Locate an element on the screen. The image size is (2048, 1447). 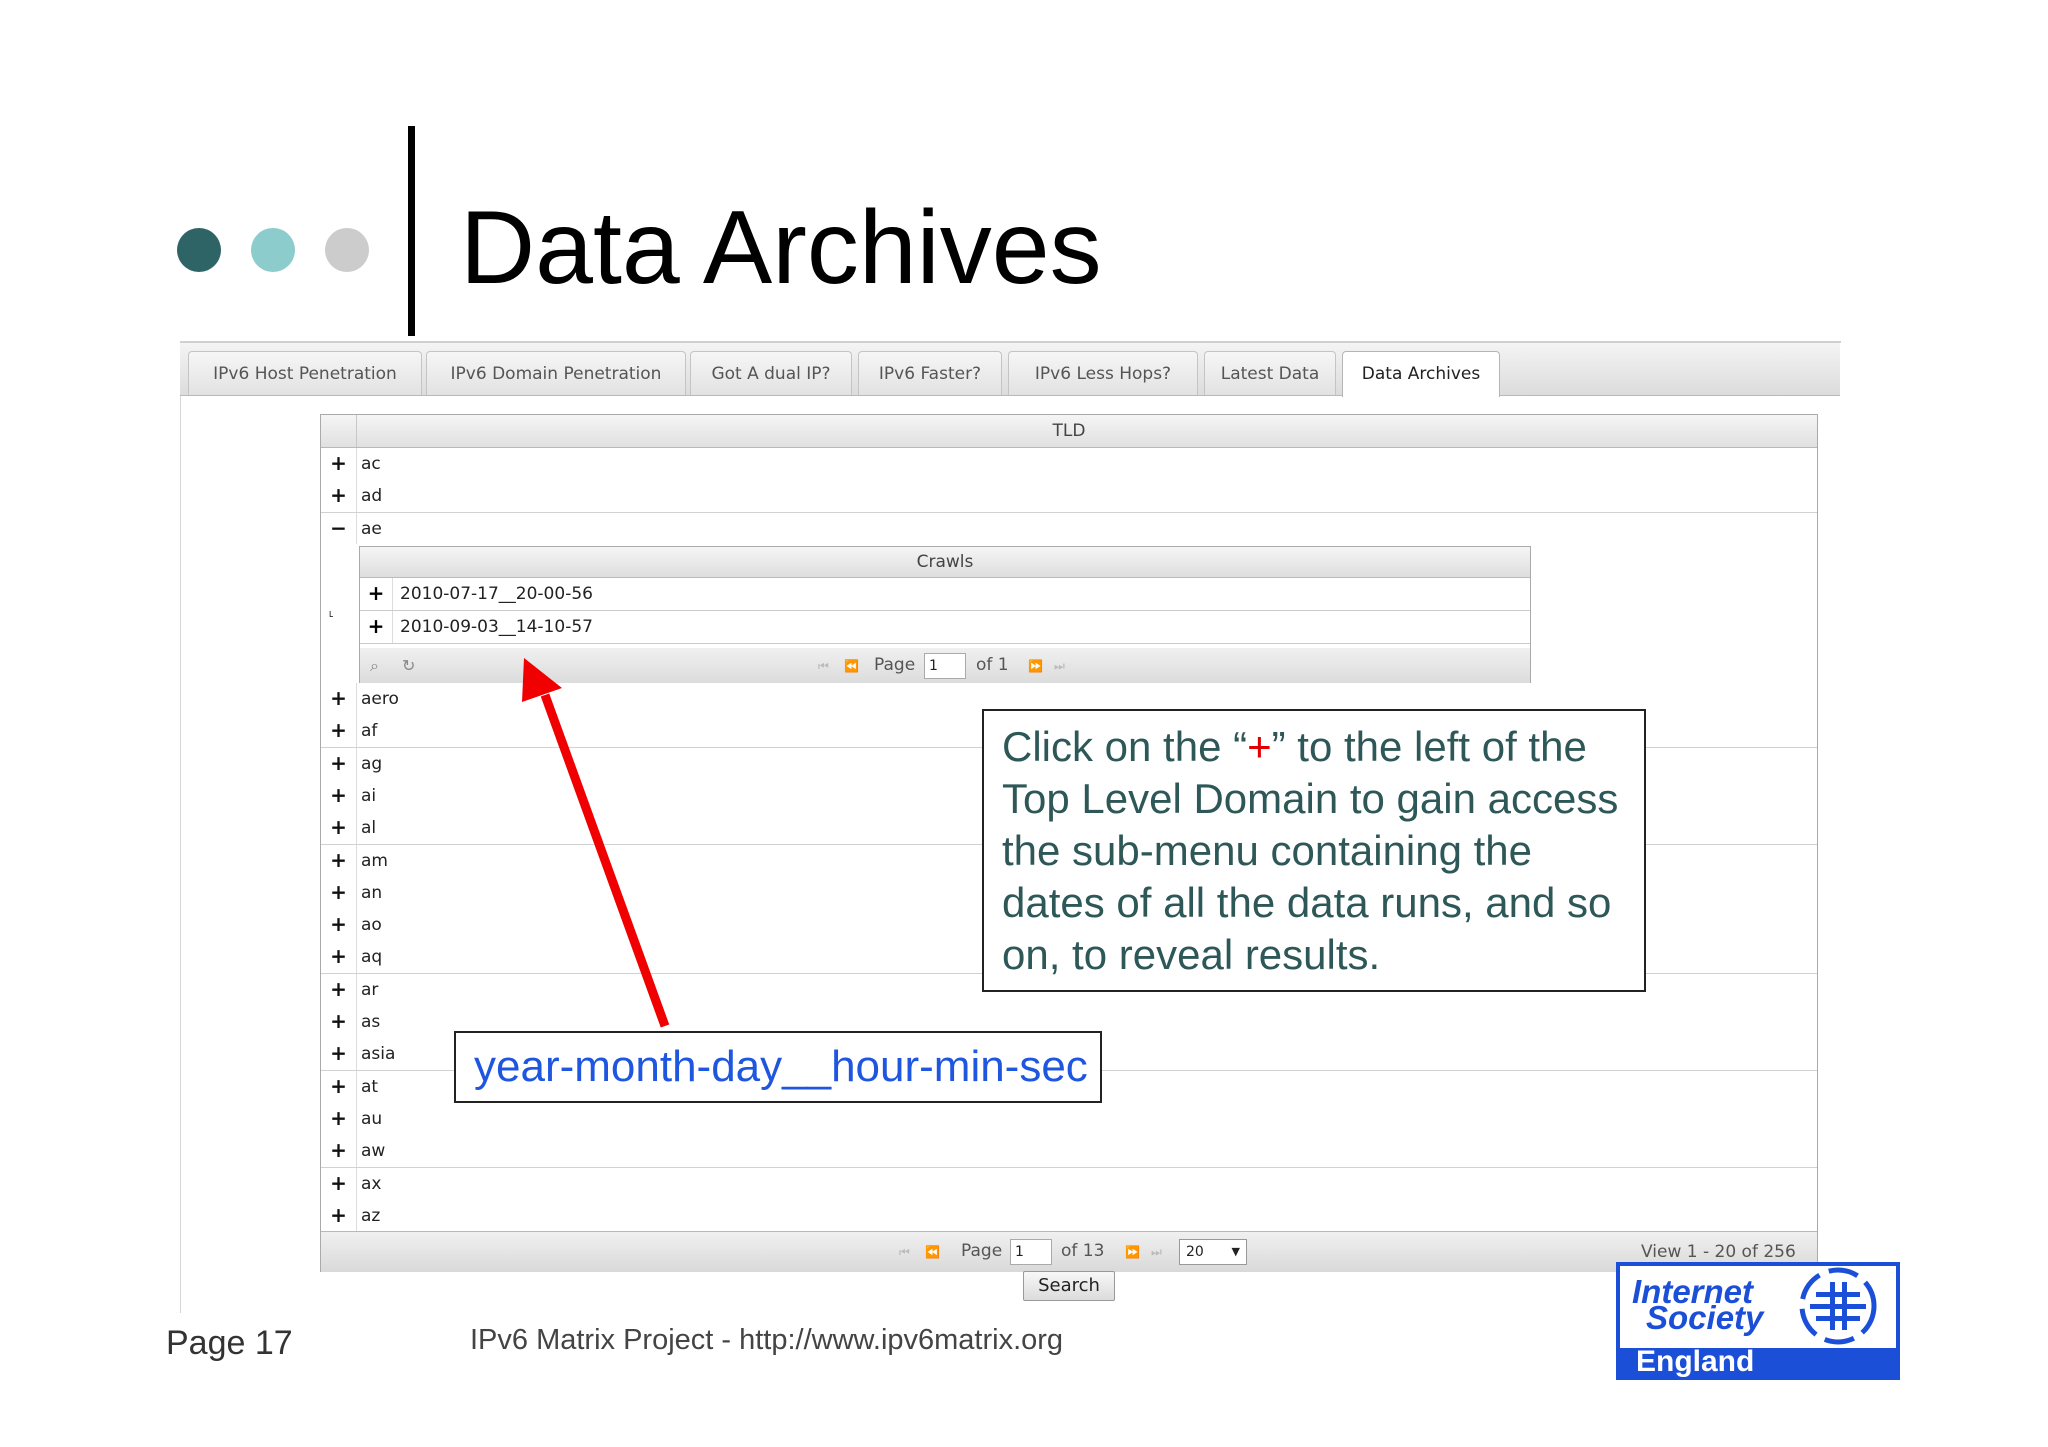
internet-society-logo: Internet Society England is located at coordinates (1758, 1321).